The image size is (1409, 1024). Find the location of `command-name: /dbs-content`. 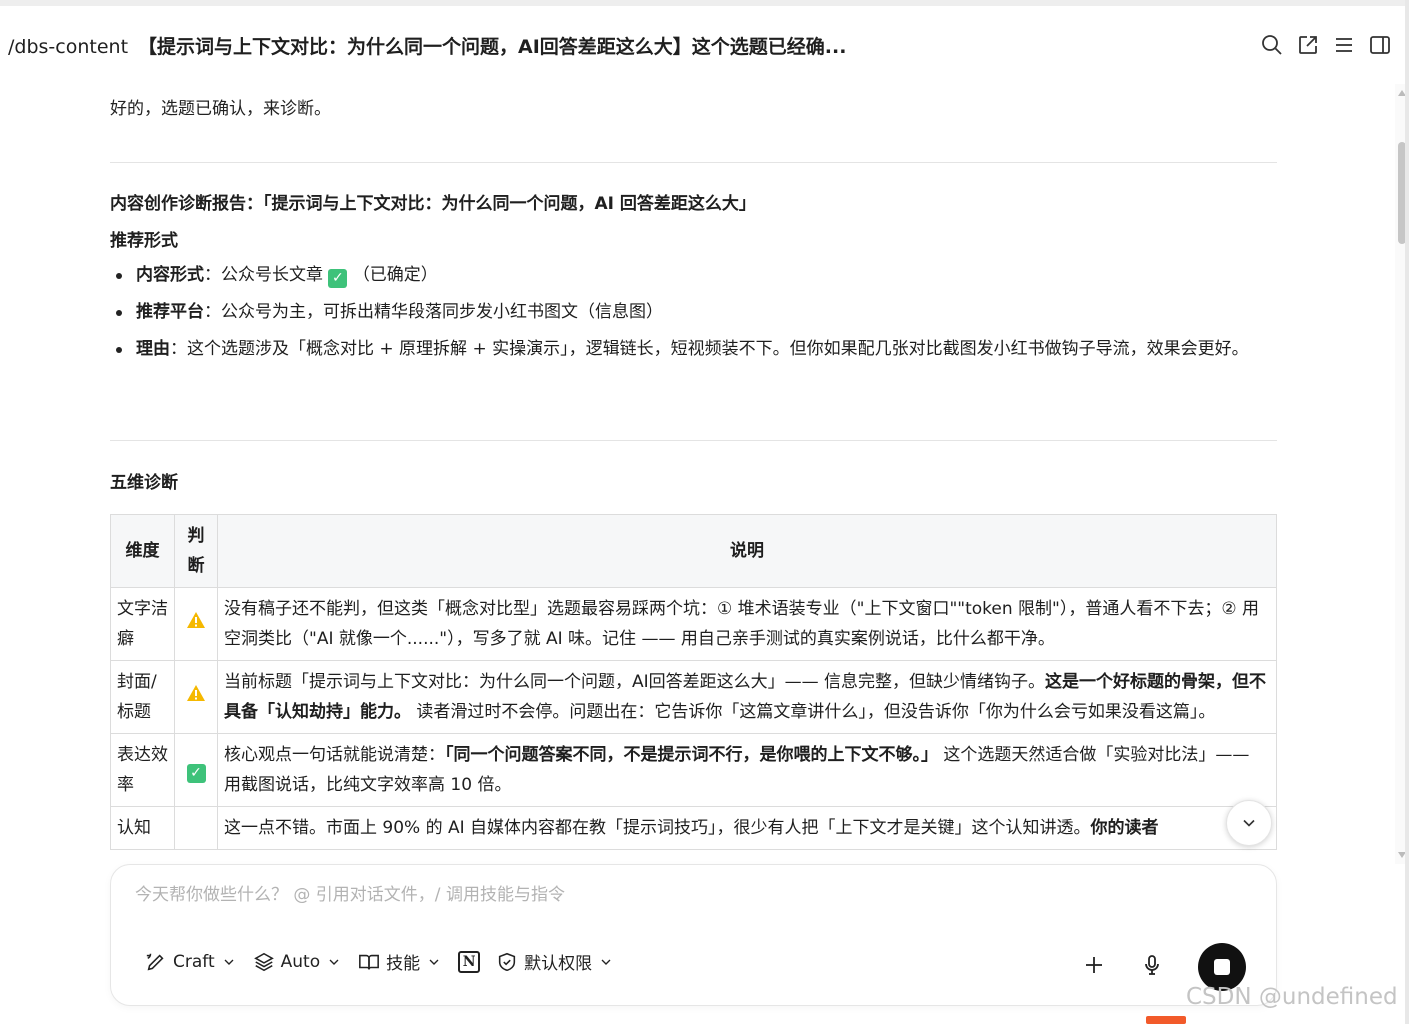

command-name: /dbs-content is located at coordinates (68, 46).